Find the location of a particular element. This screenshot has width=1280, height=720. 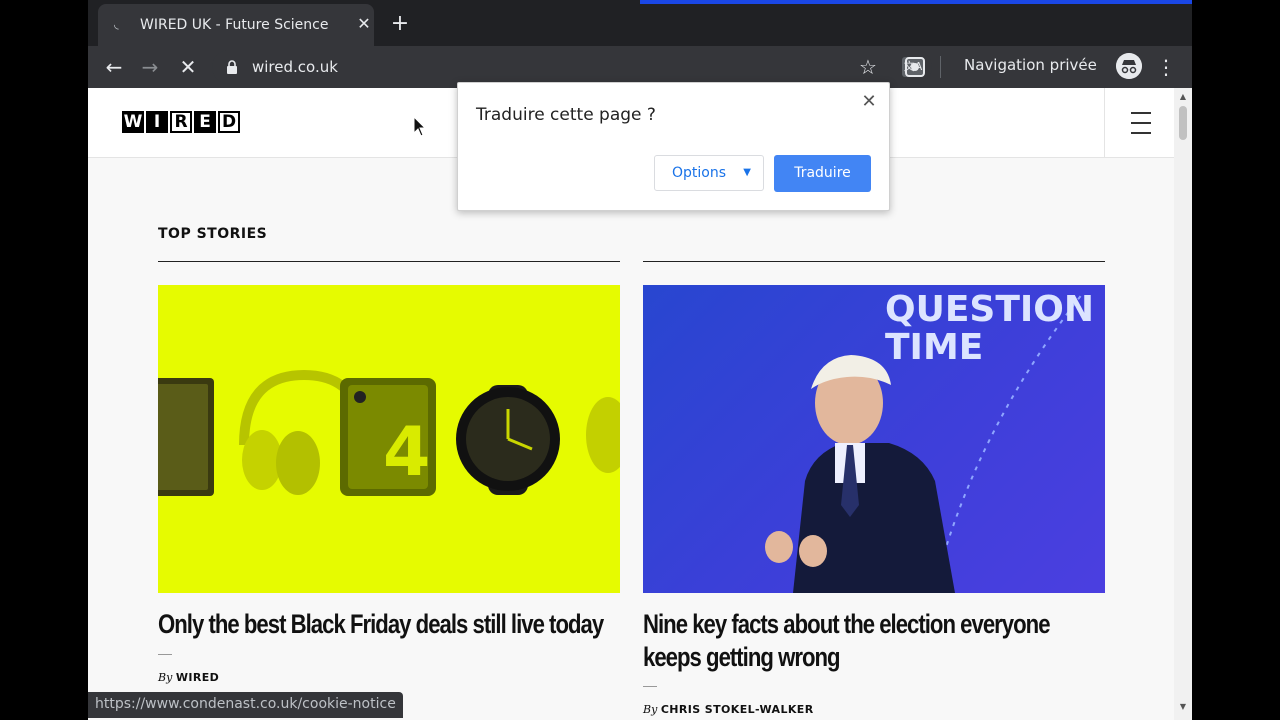

lock-icon is located at coordinates (232, 67).